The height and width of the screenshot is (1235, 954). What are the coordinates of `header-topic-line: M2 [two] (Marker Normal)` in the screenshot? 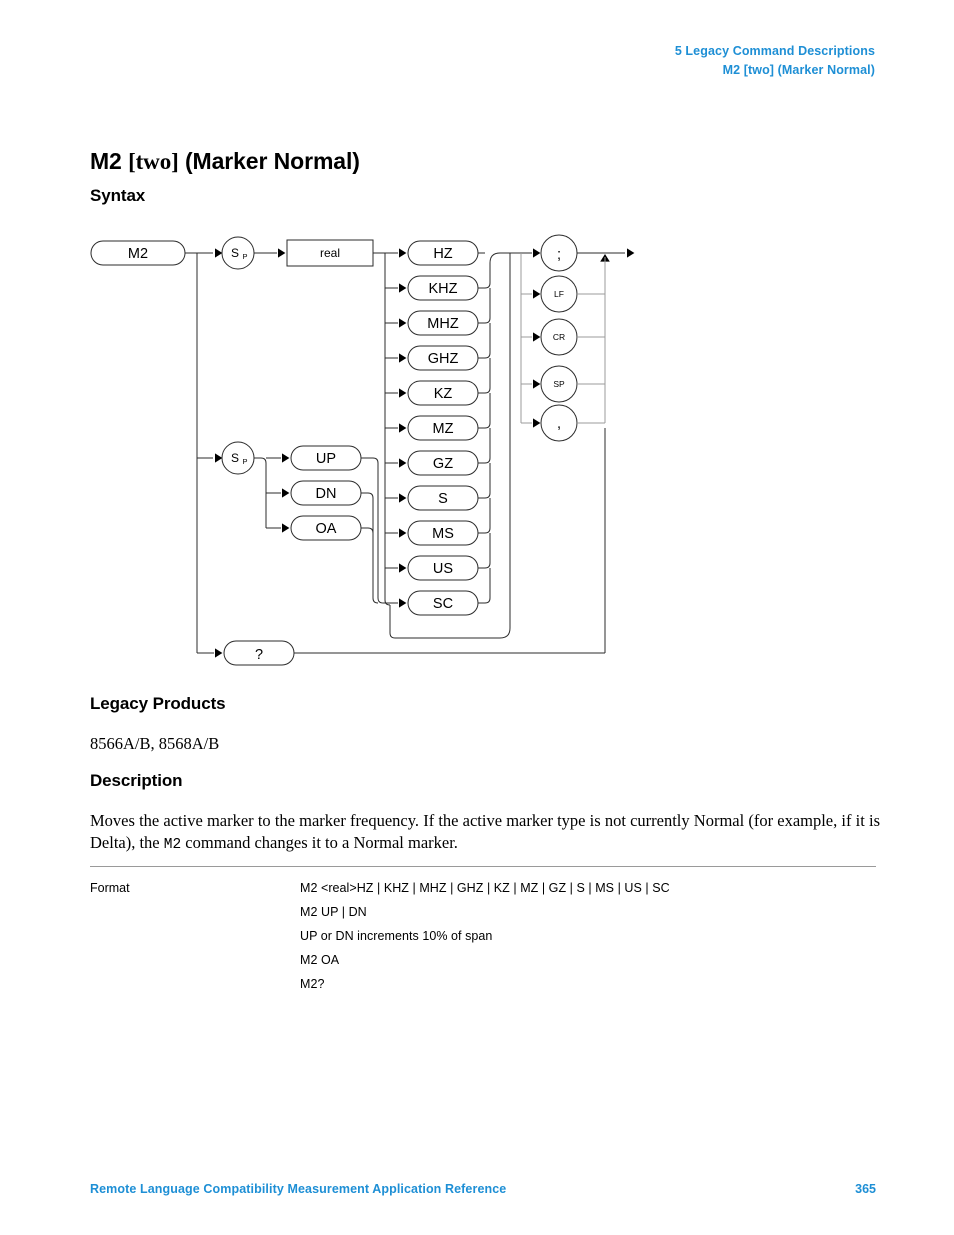 It's located at (798, 70).